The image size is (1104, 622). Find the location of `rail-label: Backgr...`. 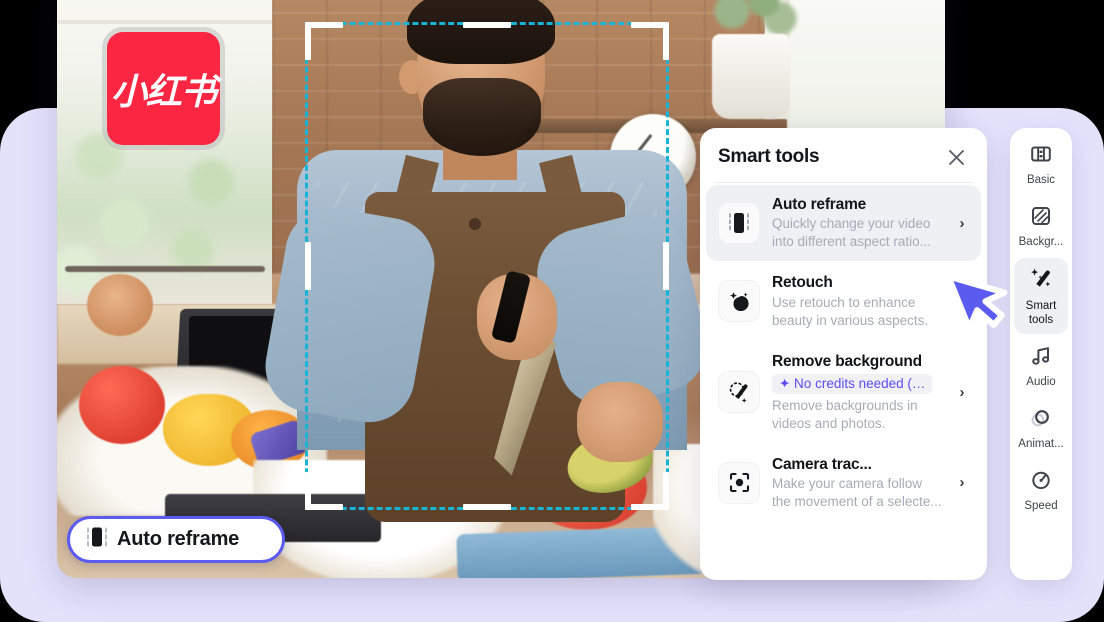

rail-label: Backgr... is located at coordinates (1041, 242).